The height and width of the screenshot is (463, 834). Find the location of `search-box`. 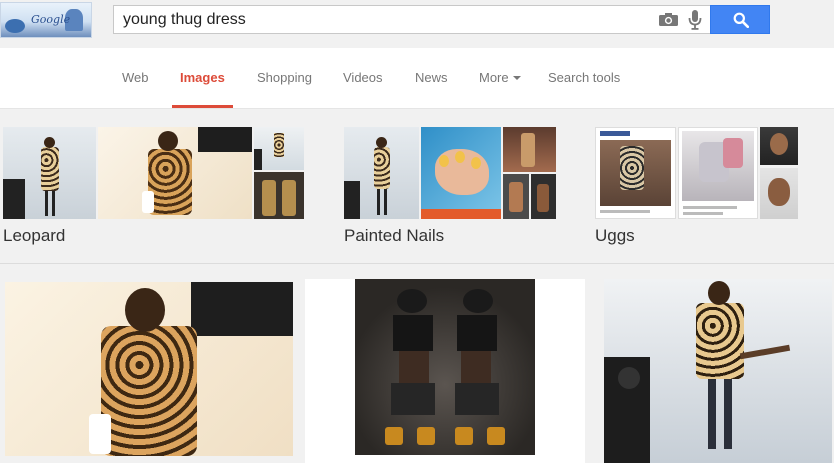

search-box is located at coordinates (412, 19).